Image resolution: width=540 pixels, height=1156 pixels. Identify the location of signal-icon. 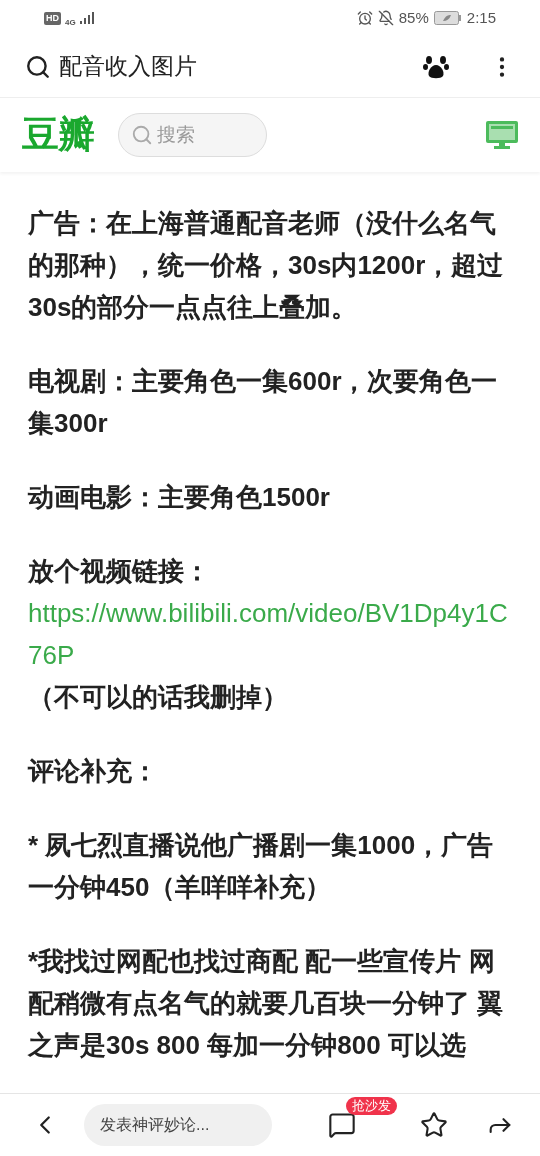
(87, 18).